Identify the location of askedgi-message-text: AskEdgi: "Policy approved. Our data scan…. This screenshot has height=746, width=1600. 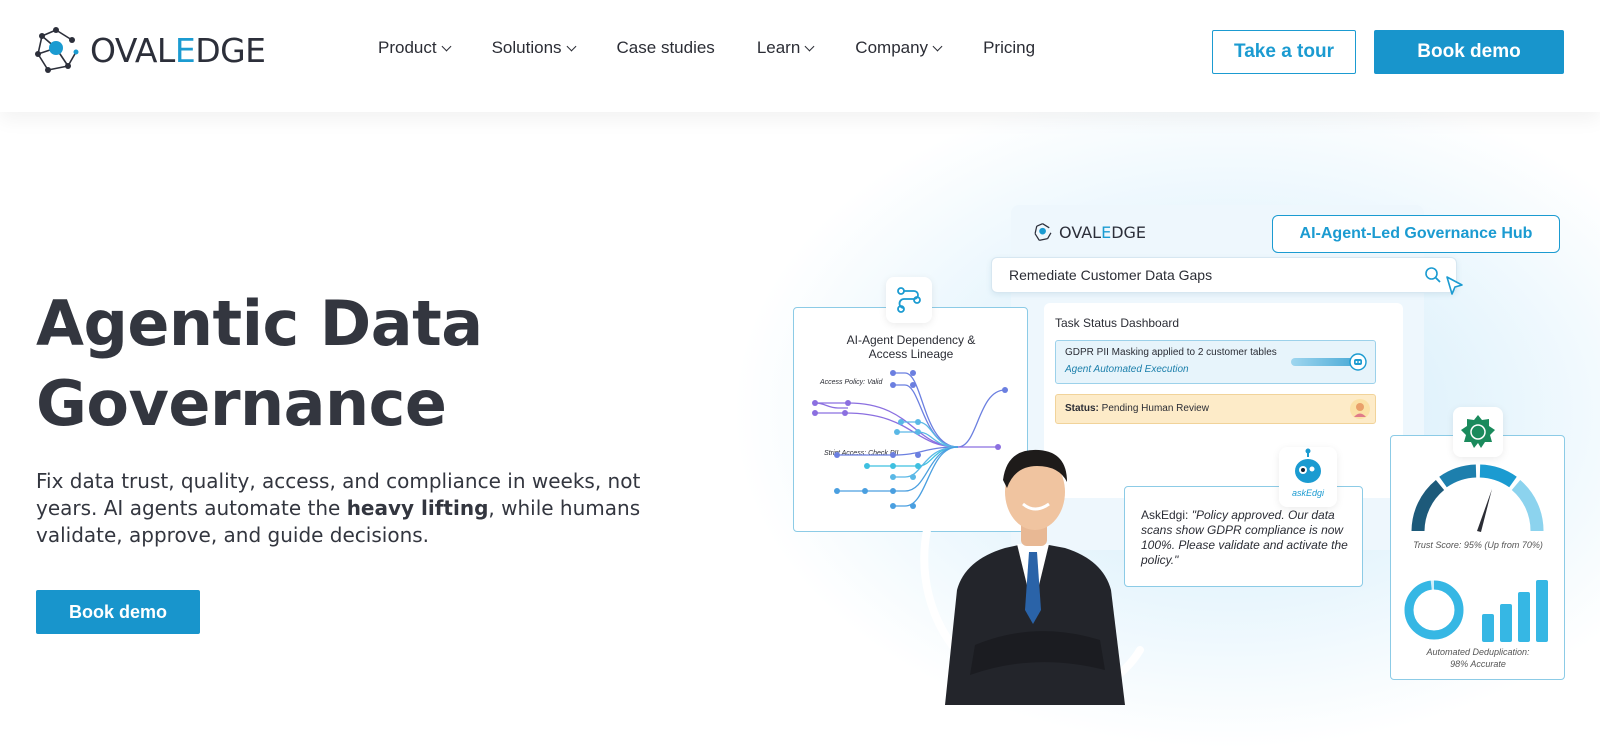
(1244, 537).